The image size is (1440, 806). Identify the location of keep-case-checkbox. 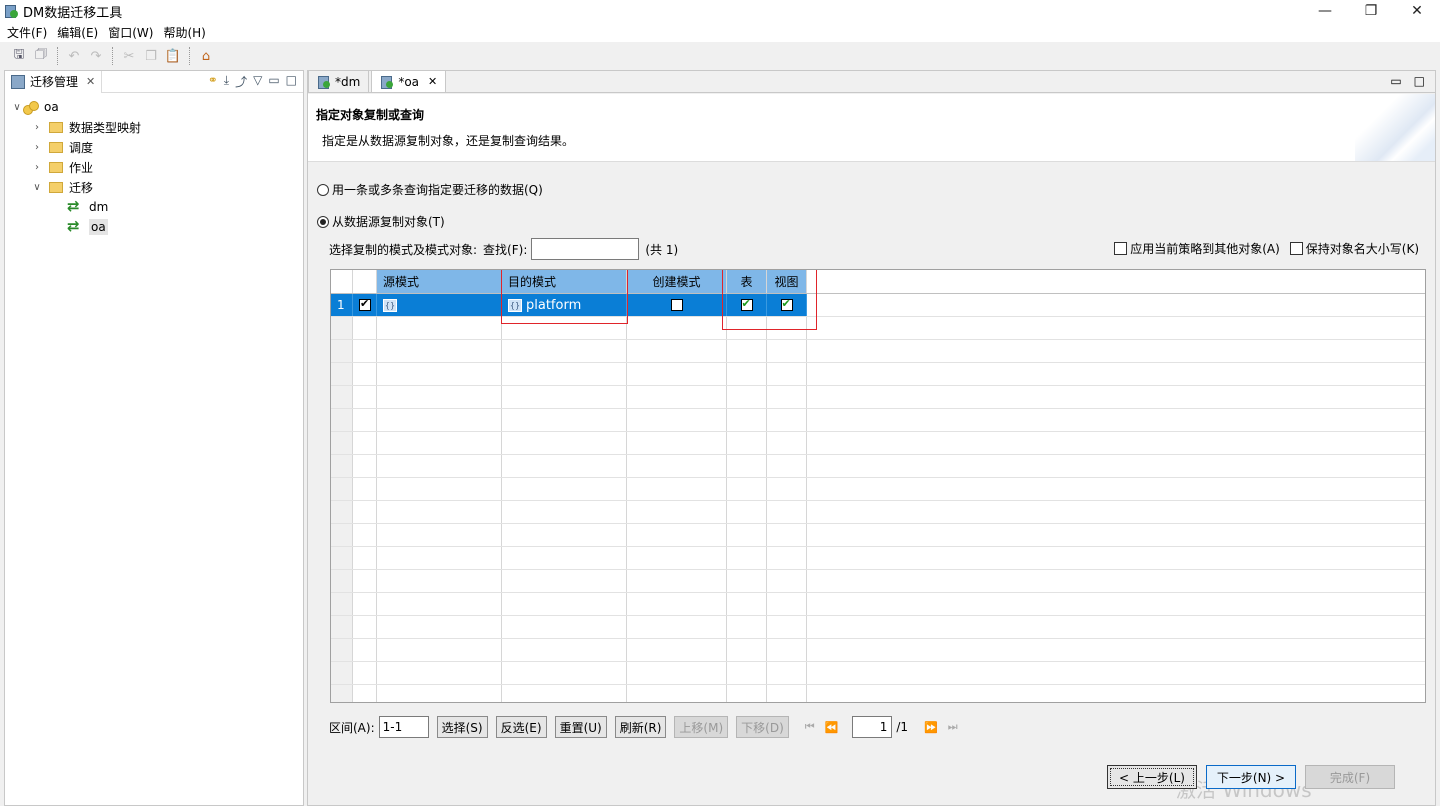
(1296, 248).